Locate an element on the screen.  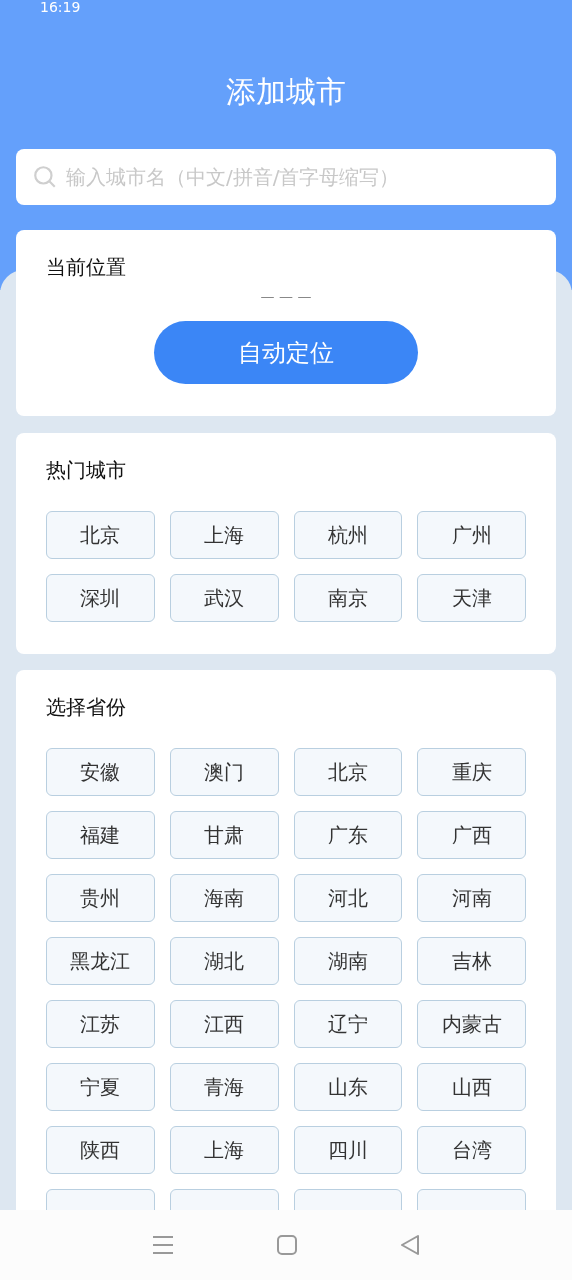
city-button: 山西 is located at coordinates (471, 1087).